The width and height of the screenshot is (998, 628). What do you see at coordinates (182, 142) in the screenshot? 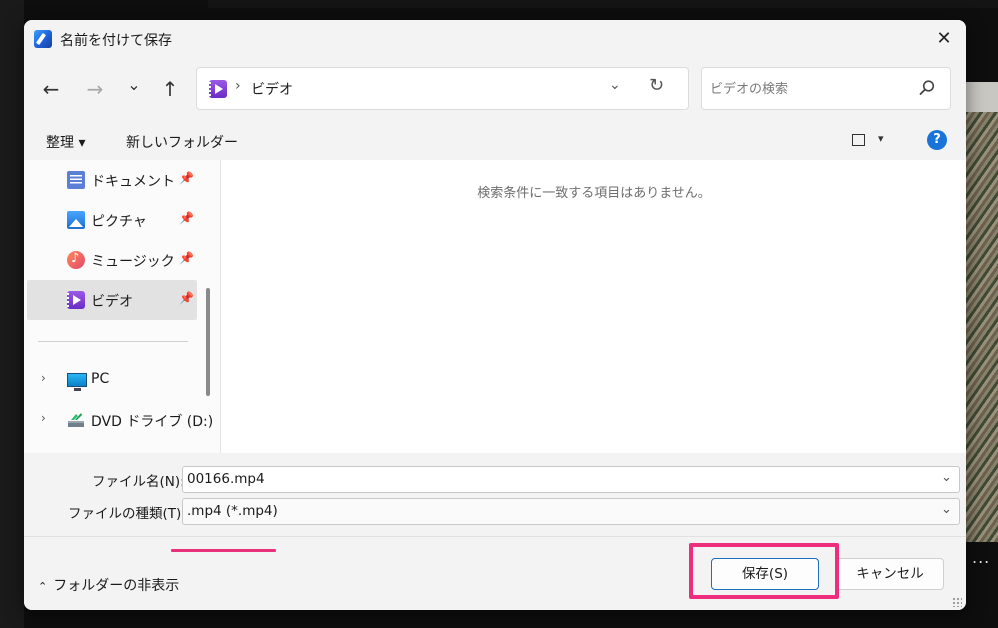
I see `new-folder-button: 新しいフォルダー` at bounding box center [182, 142].